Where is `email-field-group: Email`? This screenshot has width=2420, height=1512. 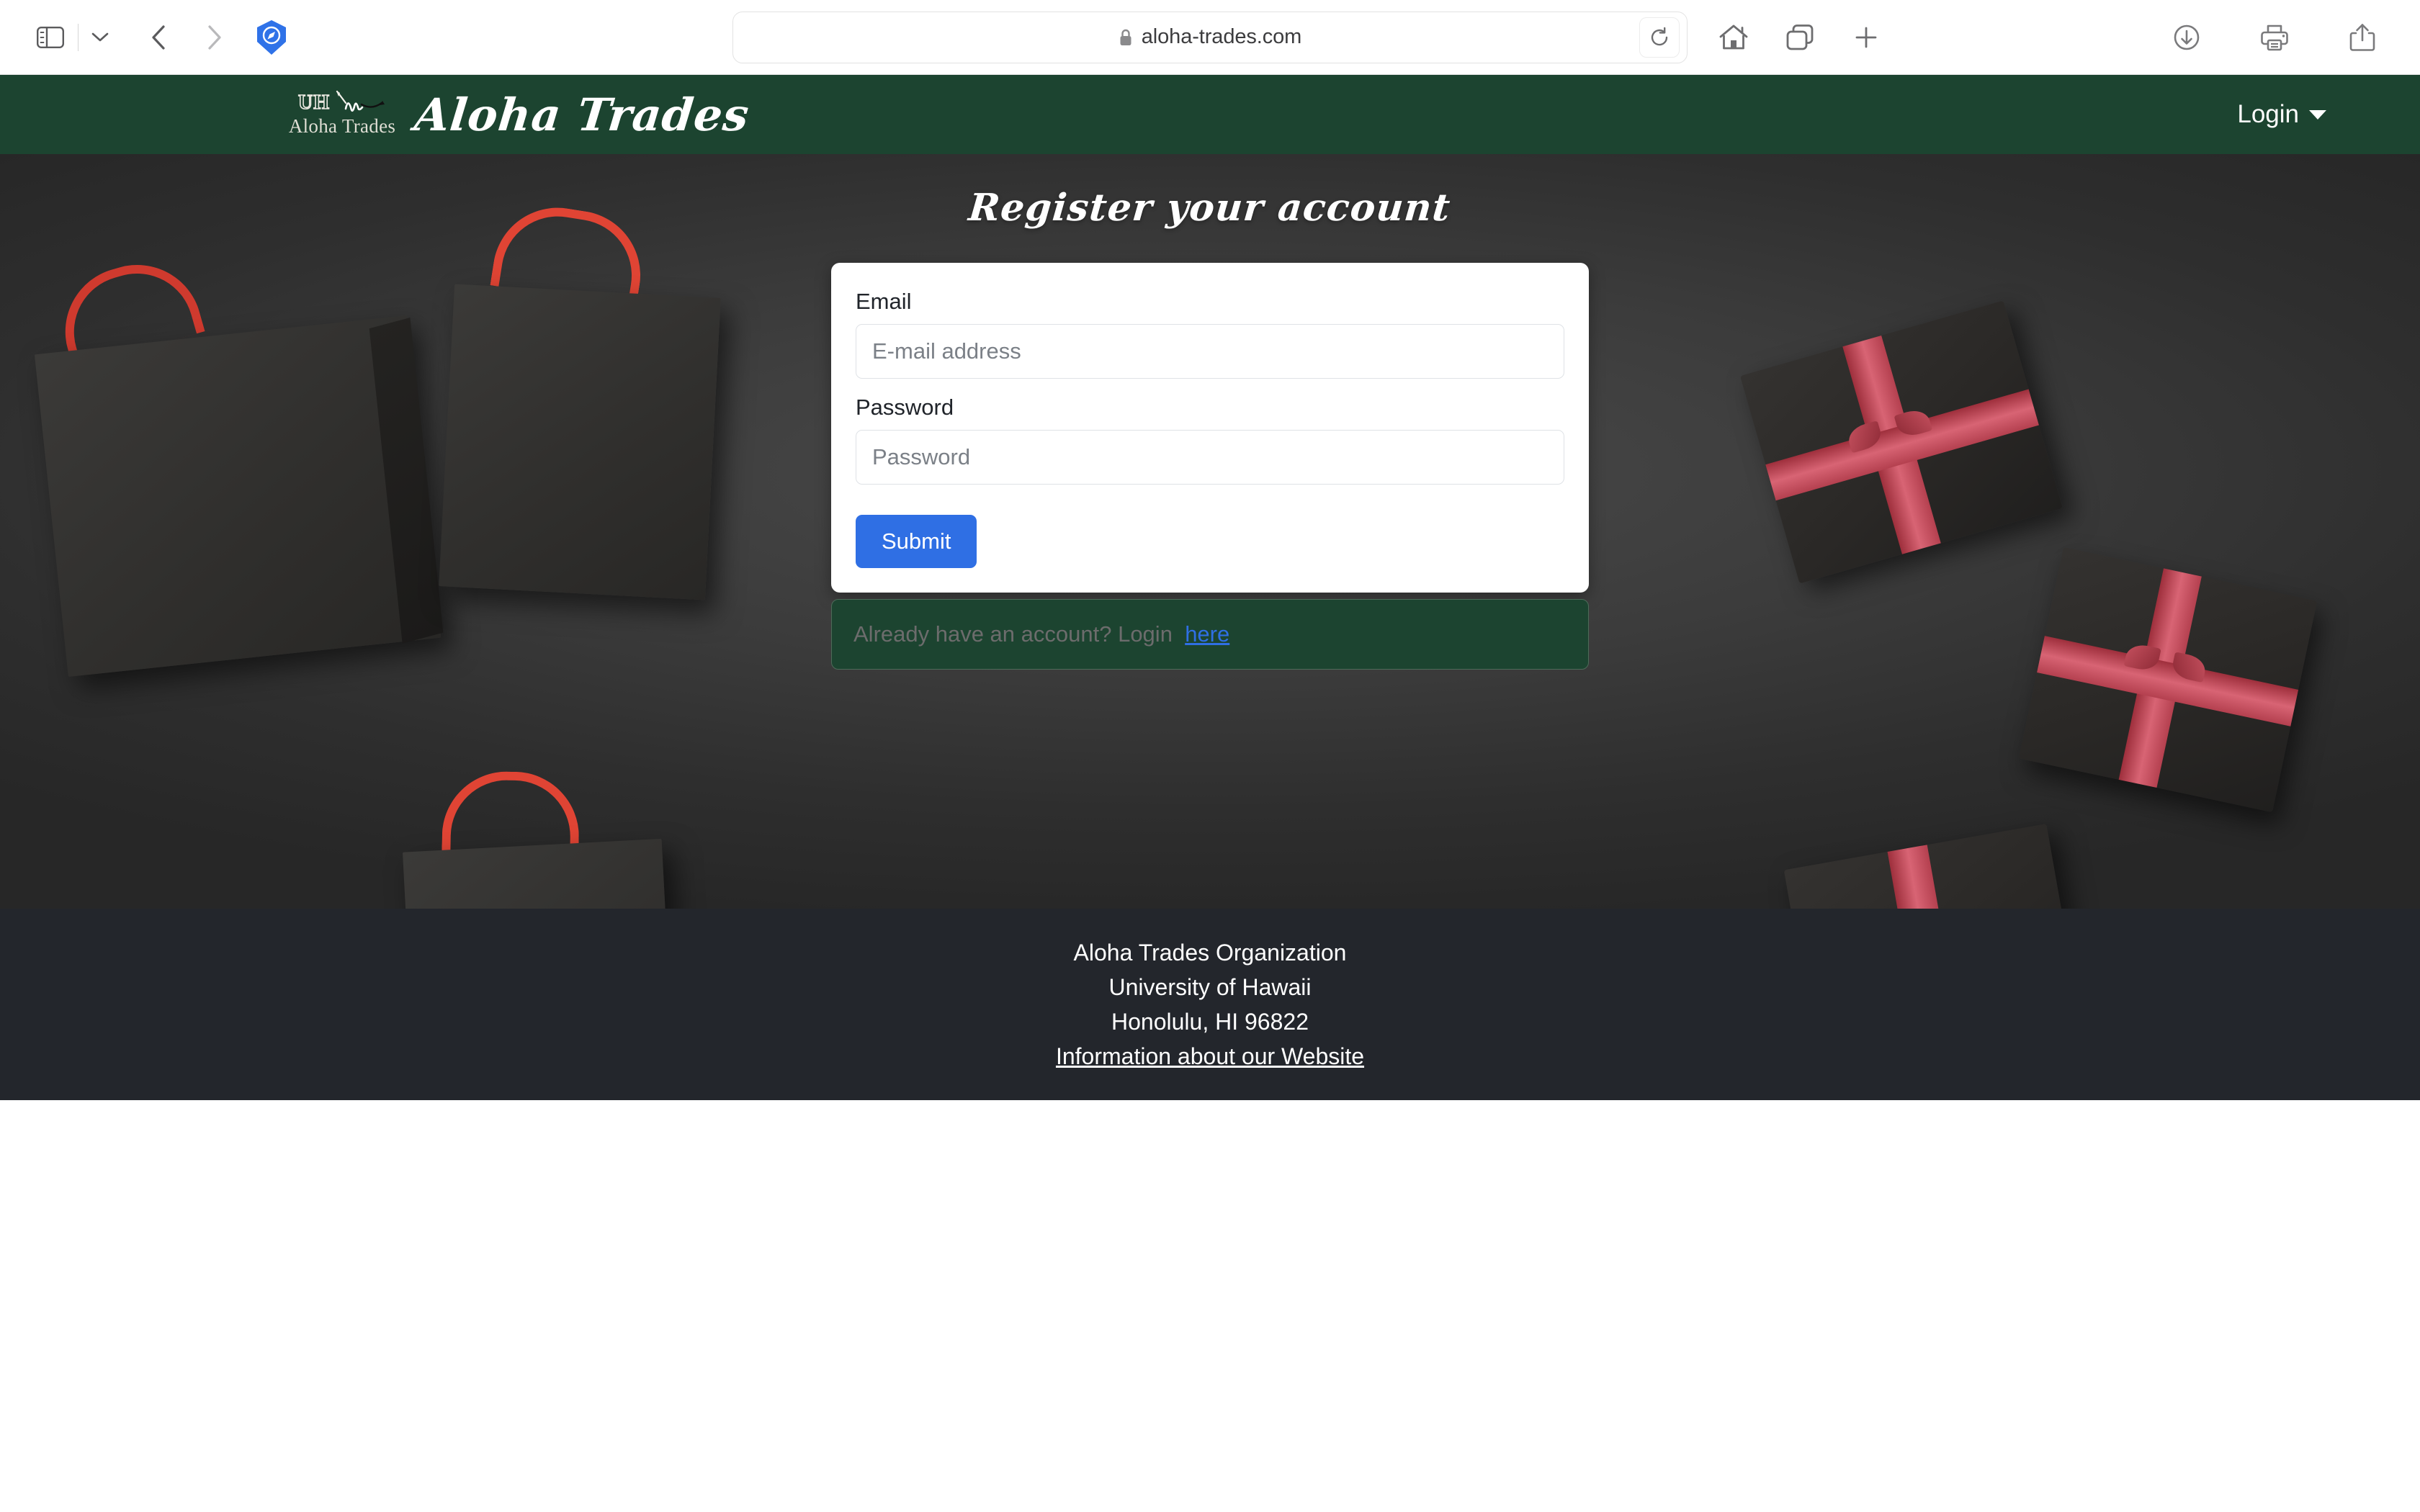 email-field-group: Email is located at coordinates (1210, 334).